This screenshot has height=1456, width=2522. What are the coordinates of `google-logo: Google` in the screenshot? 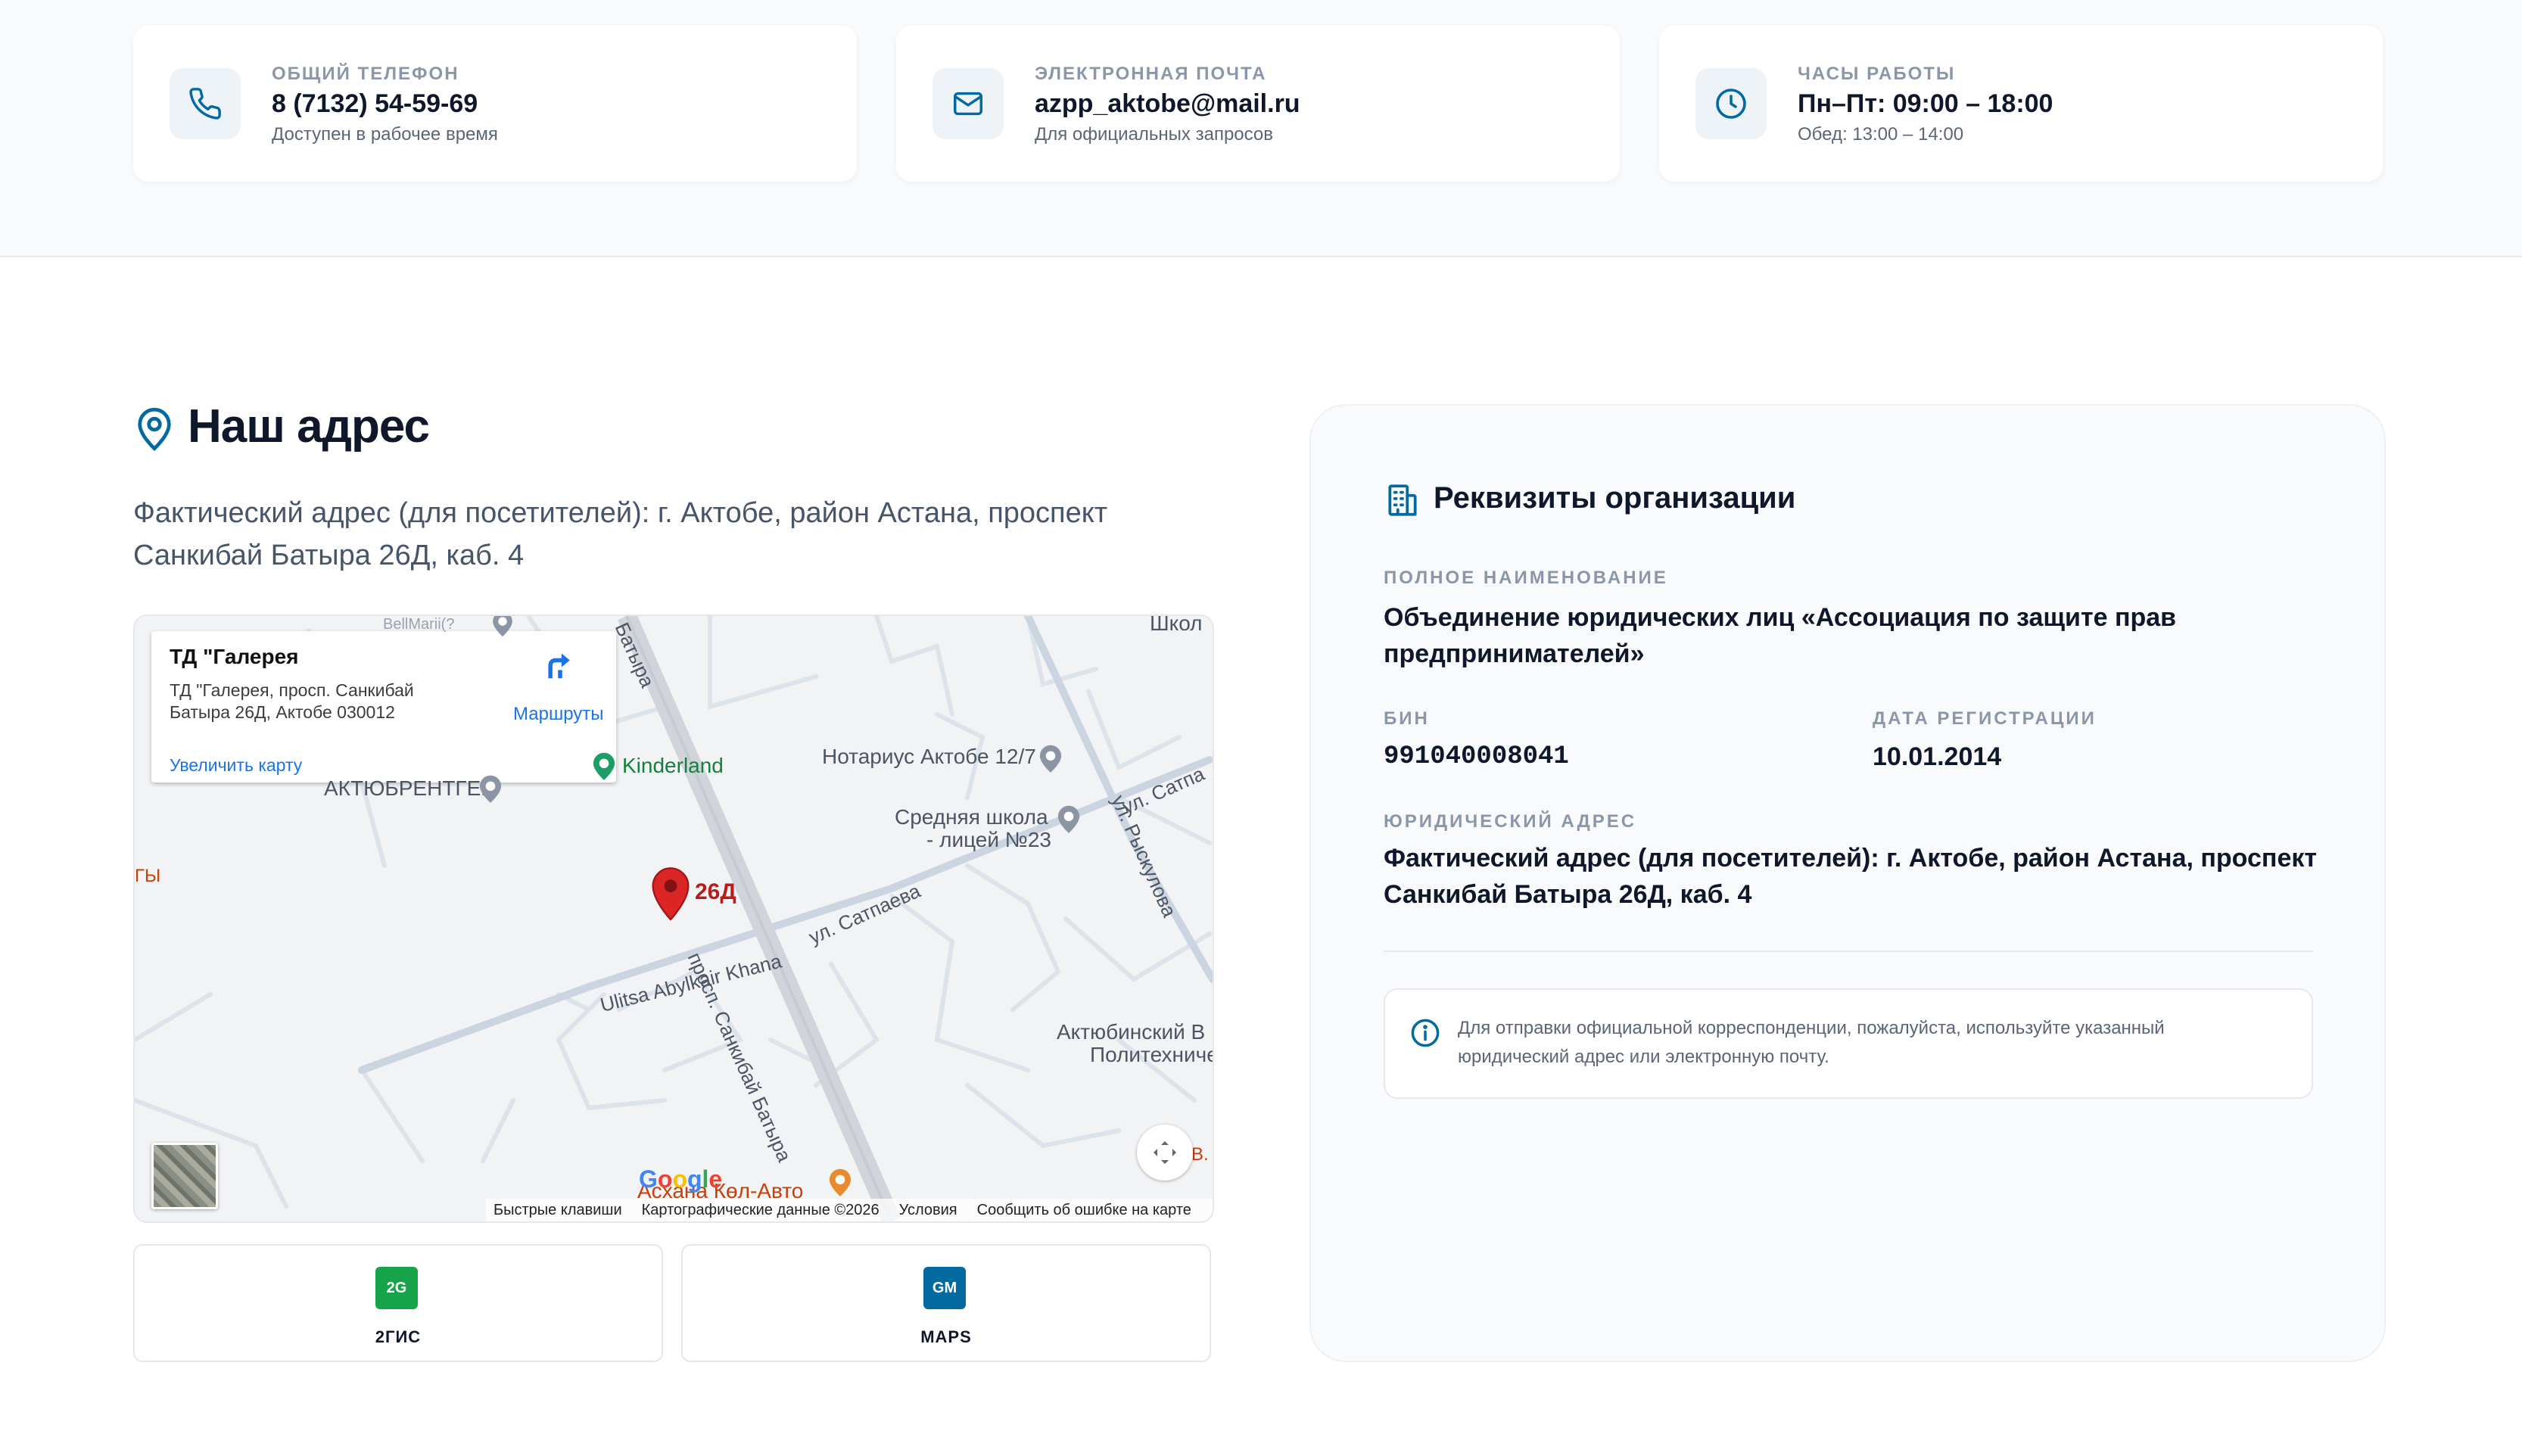 It's located at (681, 1179).